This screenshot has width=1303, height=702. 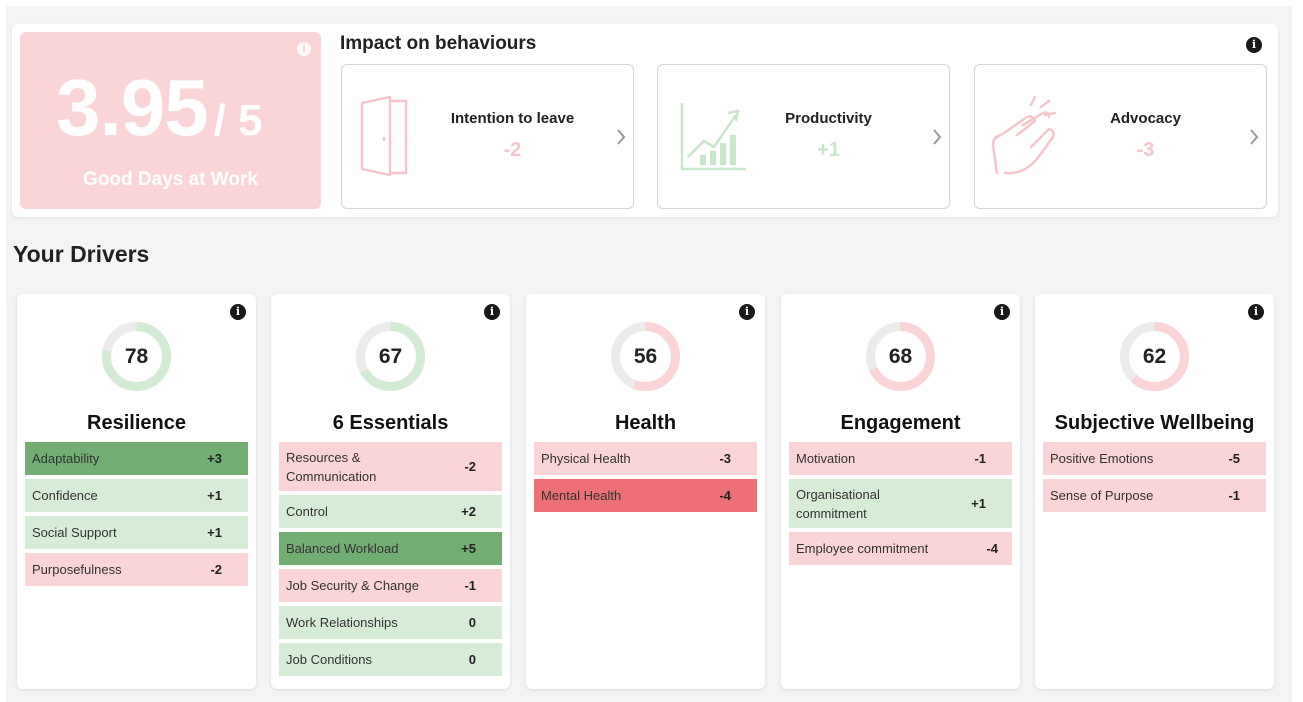 I want to click on door-icon, so click(x=384, y=136).